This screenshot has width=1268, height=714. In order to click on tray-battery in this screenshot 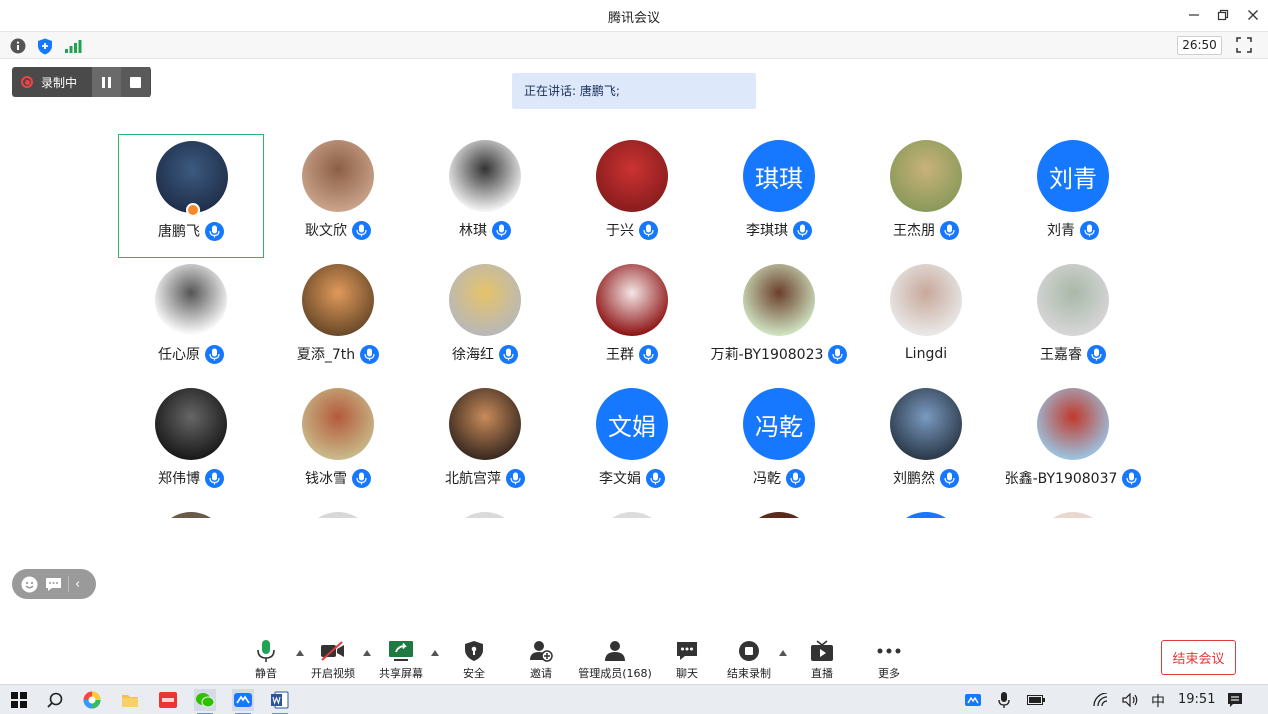, I will do `click(1036, 700)`.